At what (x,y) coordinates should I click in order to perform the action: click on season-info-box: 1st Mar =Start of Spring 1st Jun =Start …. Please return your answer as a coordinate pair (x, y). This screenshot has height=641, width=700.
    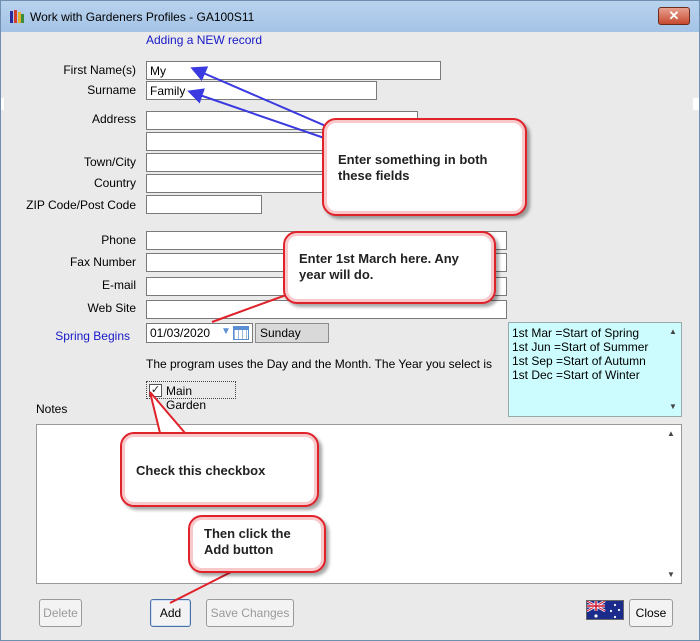
    Looking at the image, I should click on (595, 369).